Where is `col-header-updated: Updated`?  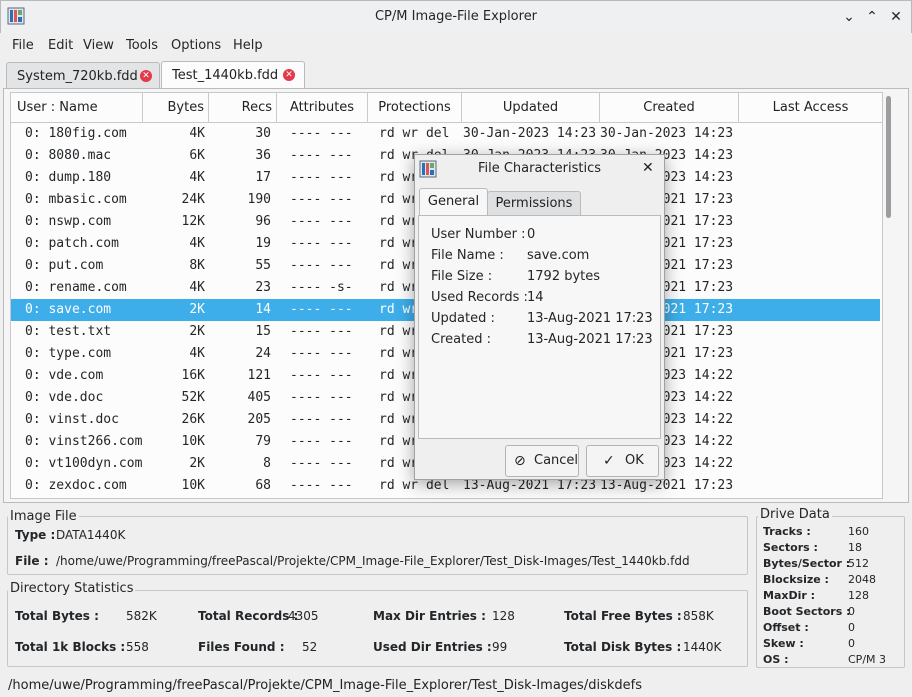 col-header-updated: Updated is located at coordinates (531, 108).